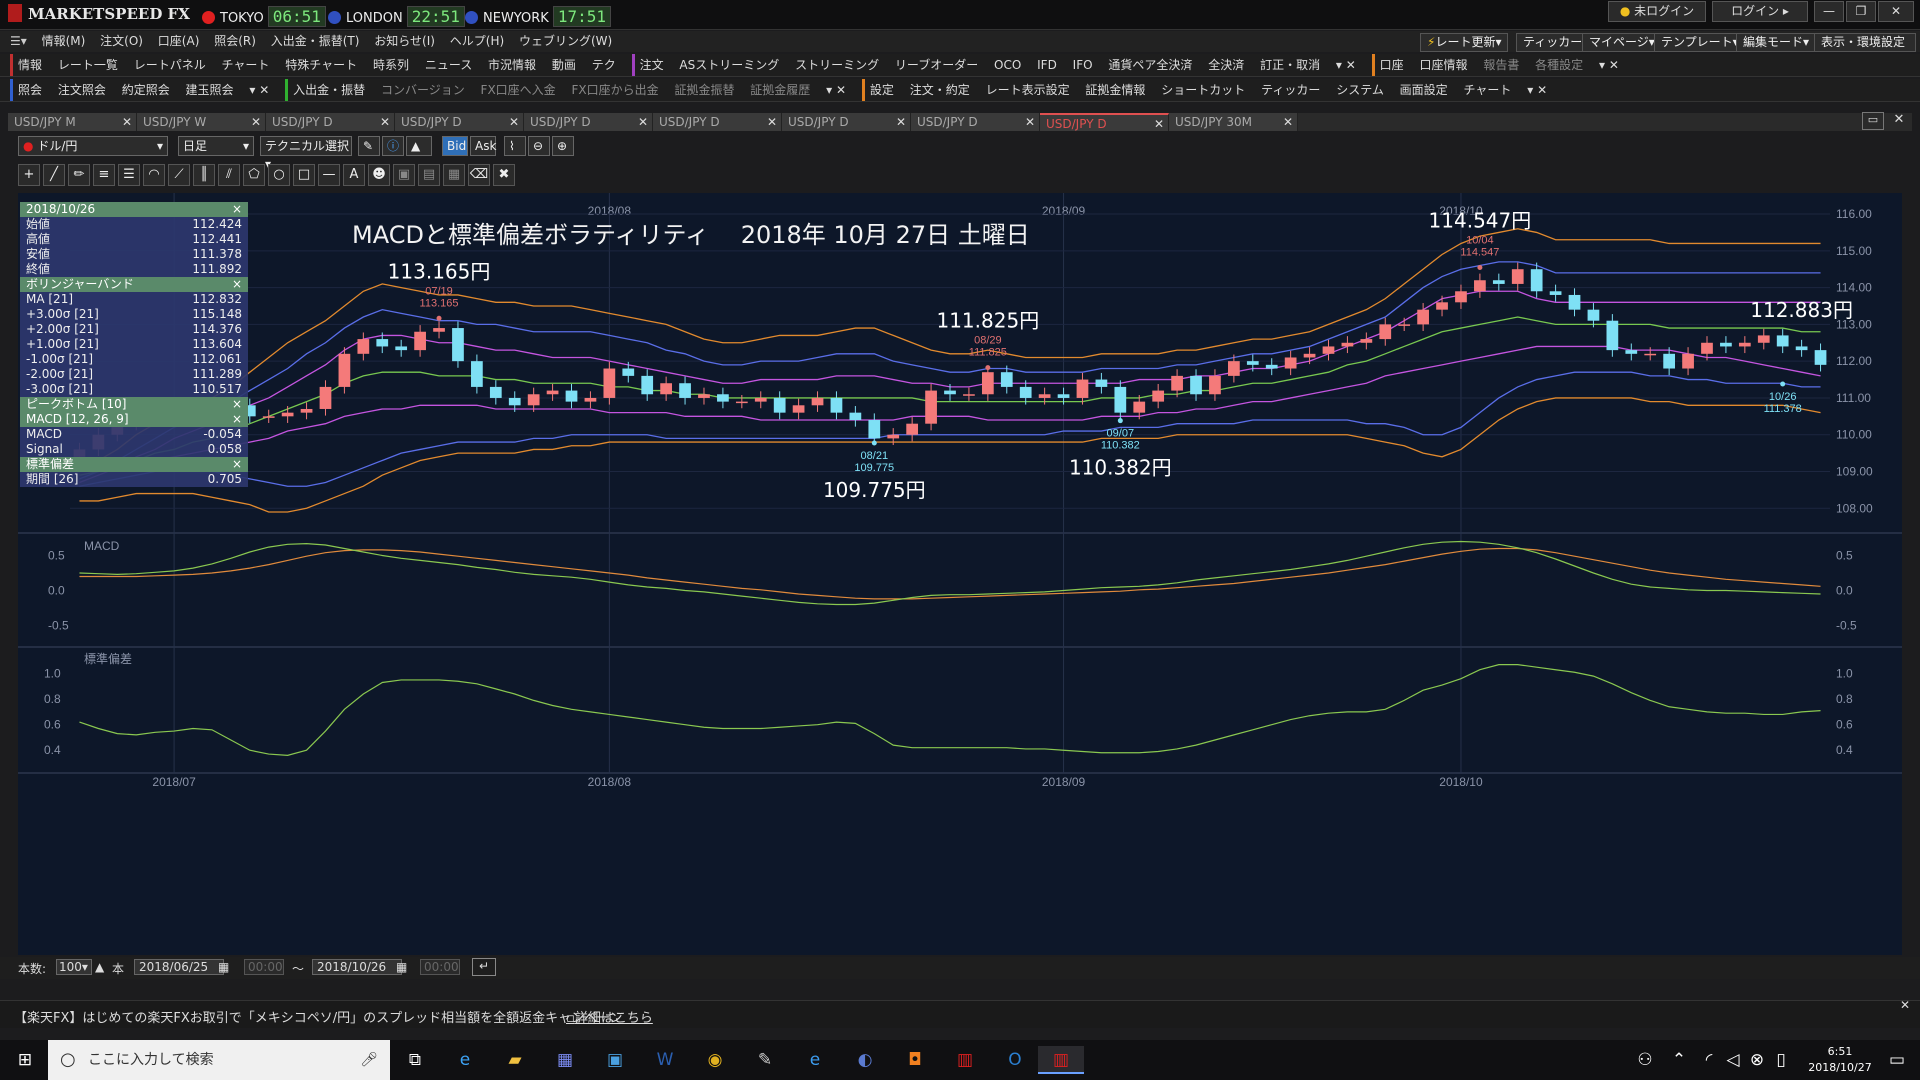 The image size is (1920, 1080). I want to click on menu-help: ヘルプ(H), so click(477, 41).